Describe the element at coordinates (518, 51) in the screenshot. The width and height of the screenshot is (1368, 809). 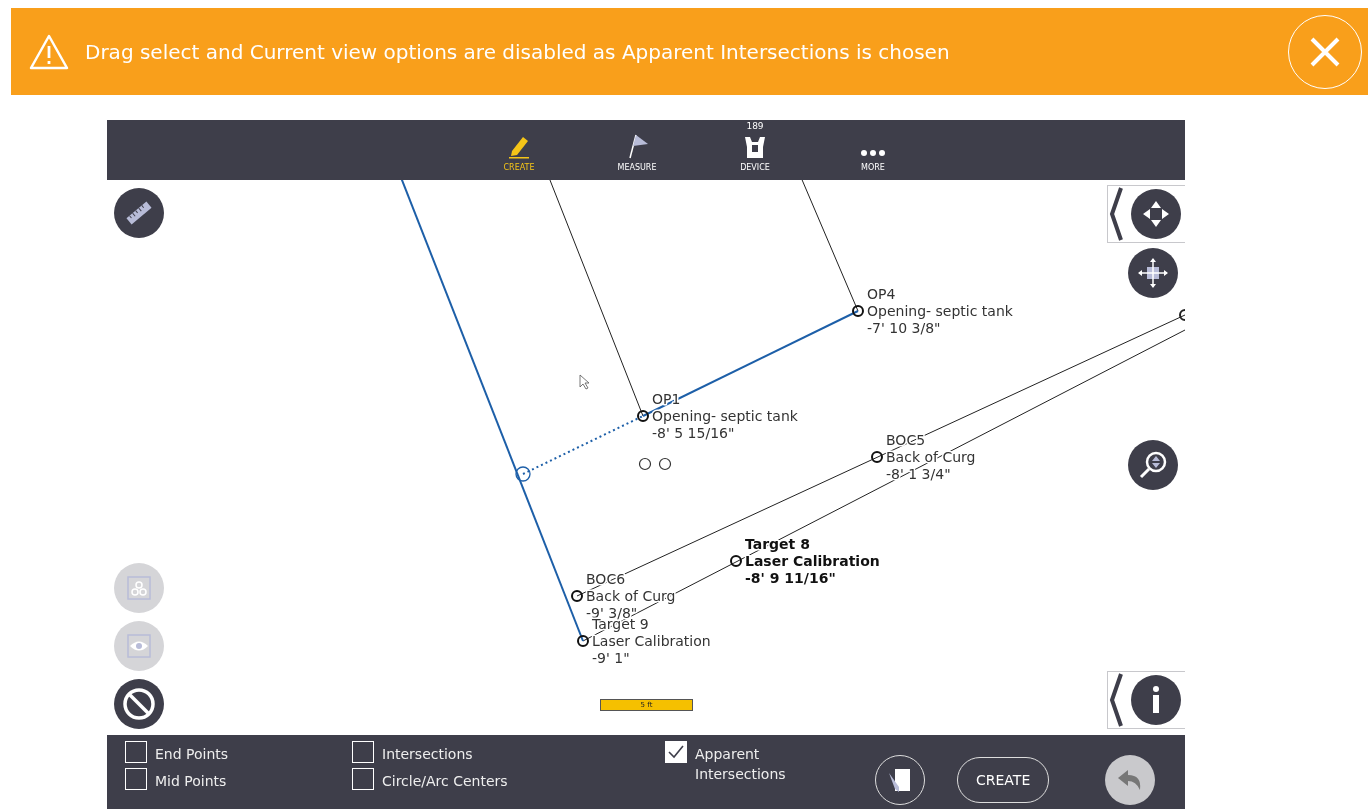
I see `banner-message: Drag select and Current view options are disabled as Apparent Intersections is chosen` at that location.